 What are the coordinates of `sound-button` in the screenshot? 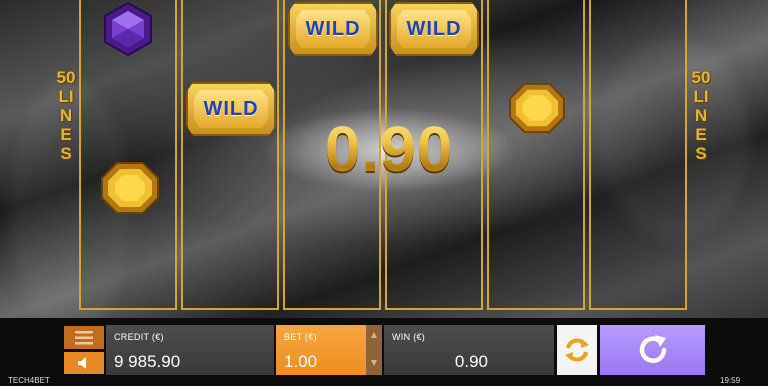 It's located at (84, 363).